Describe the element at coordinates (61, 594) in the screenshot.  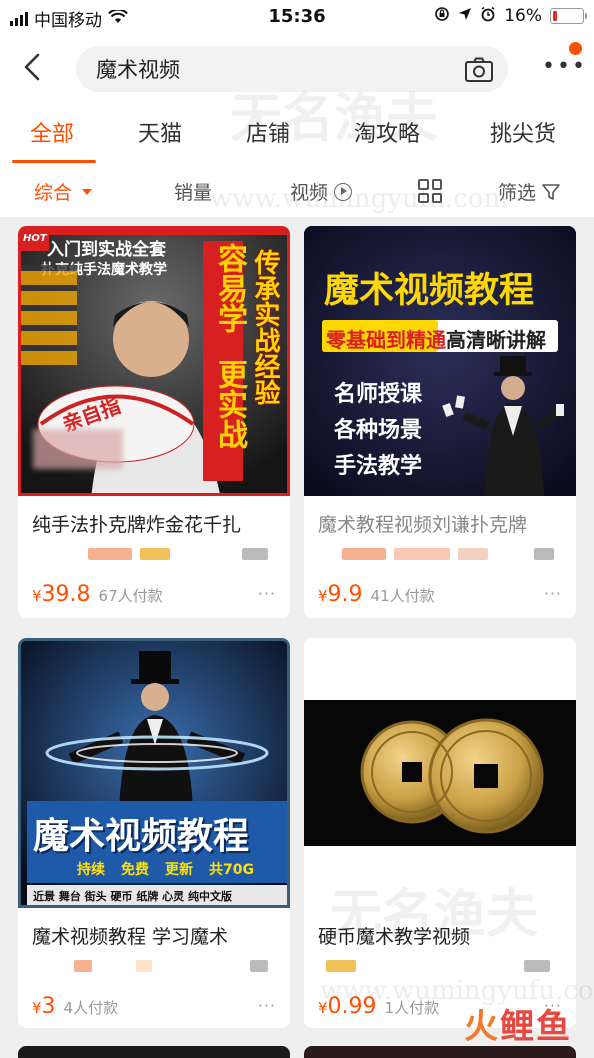
I see `product-price: ¥39.8` at that location.